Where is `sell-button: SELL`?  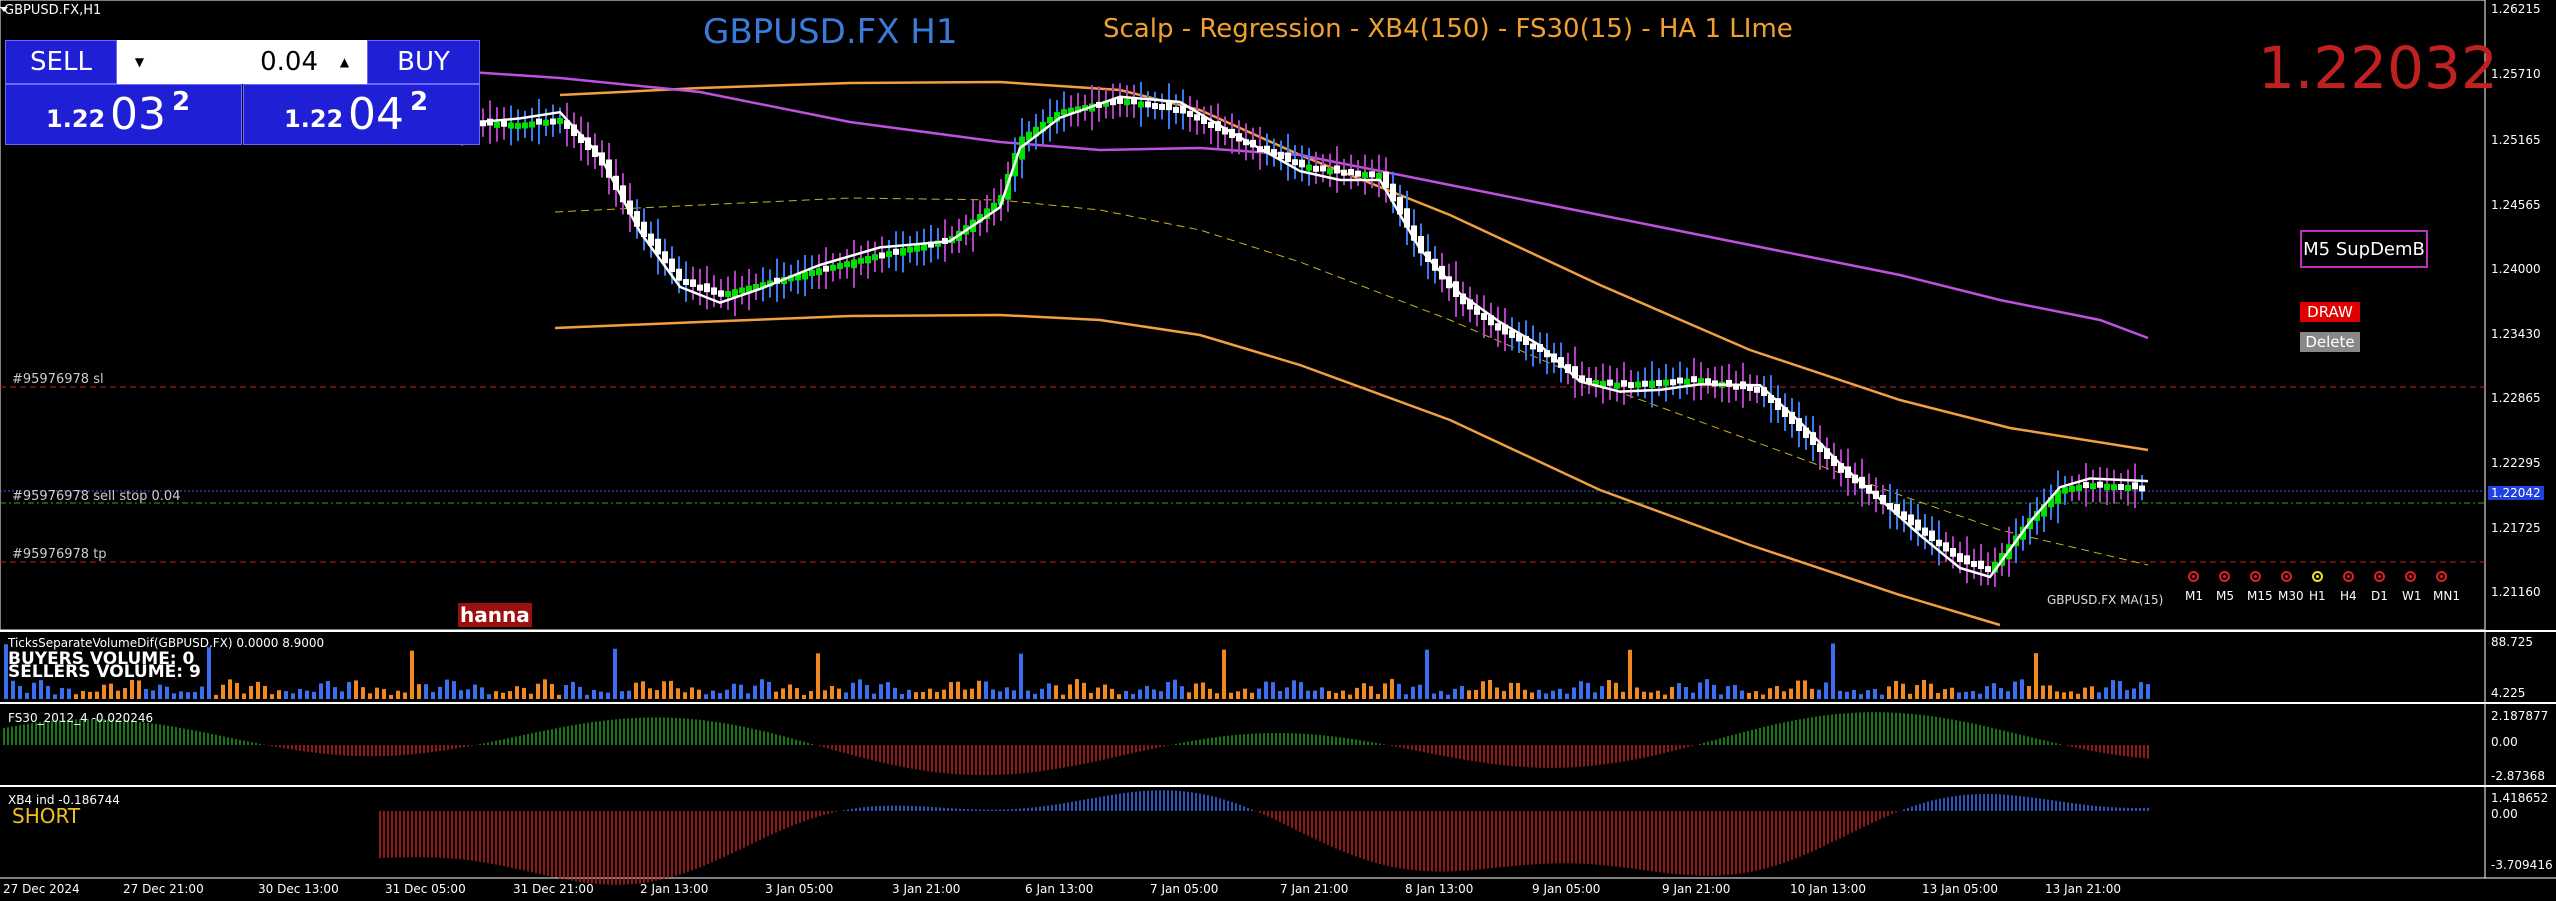
sell-button: SELL is located at coordinates (61, 62).